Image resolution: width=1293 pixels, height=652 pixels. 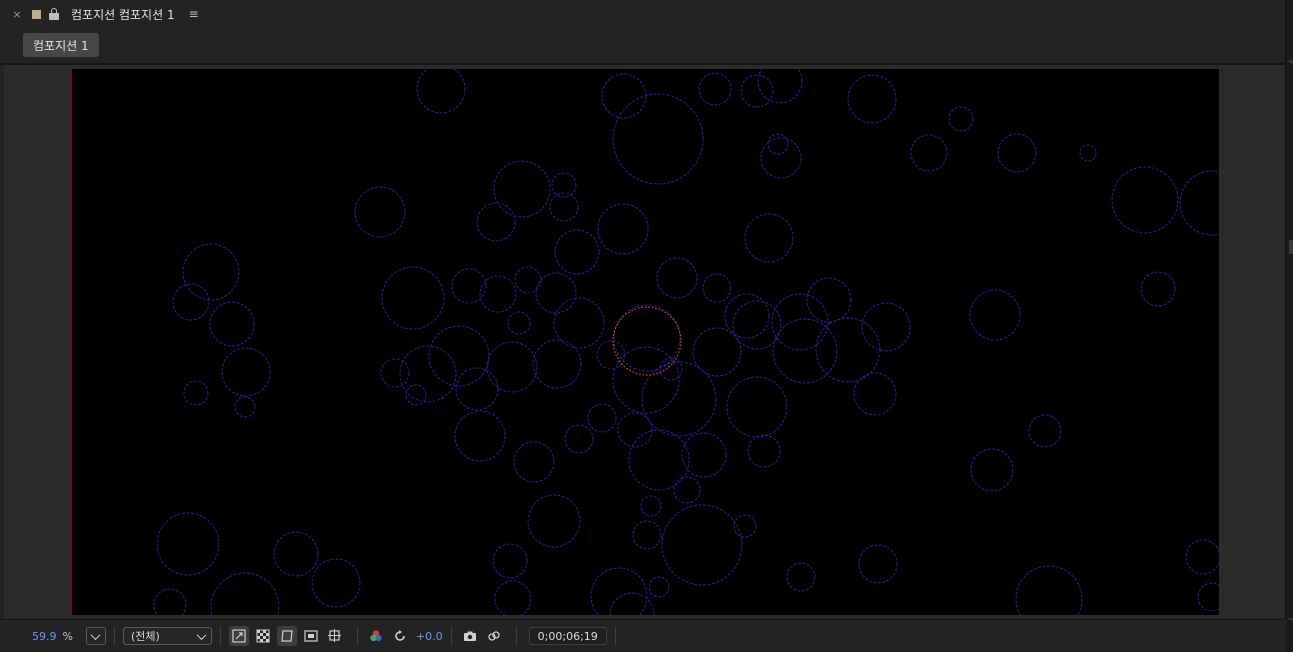 I want to click on chevron-down-icon, so click(x=201, y=634).